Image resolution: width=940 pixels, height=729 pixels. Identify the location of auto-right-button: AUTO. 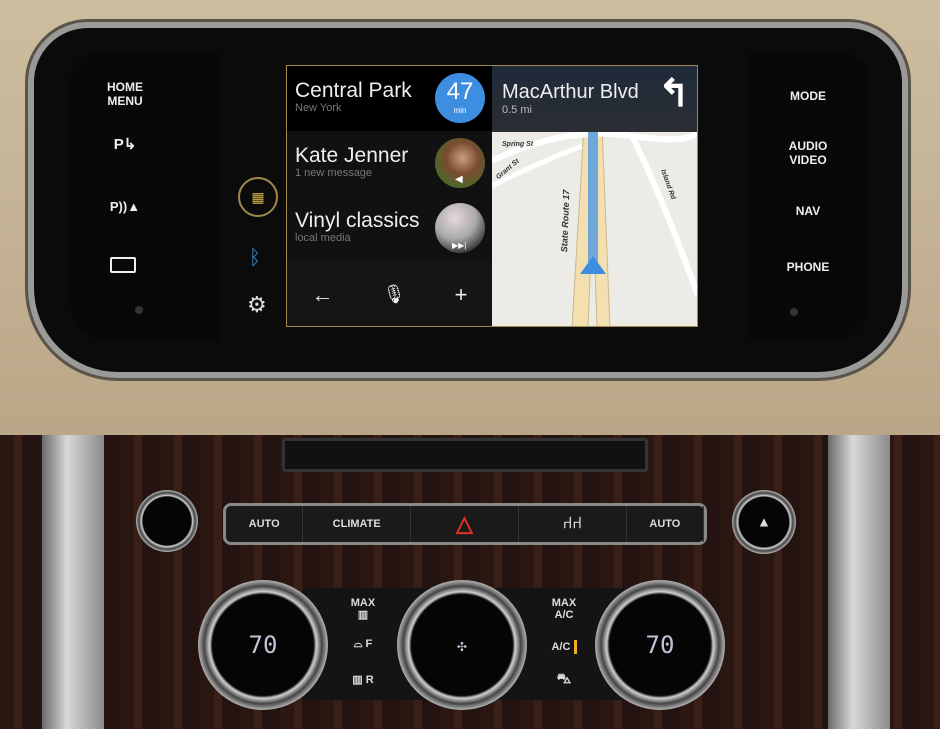
(666, 524).